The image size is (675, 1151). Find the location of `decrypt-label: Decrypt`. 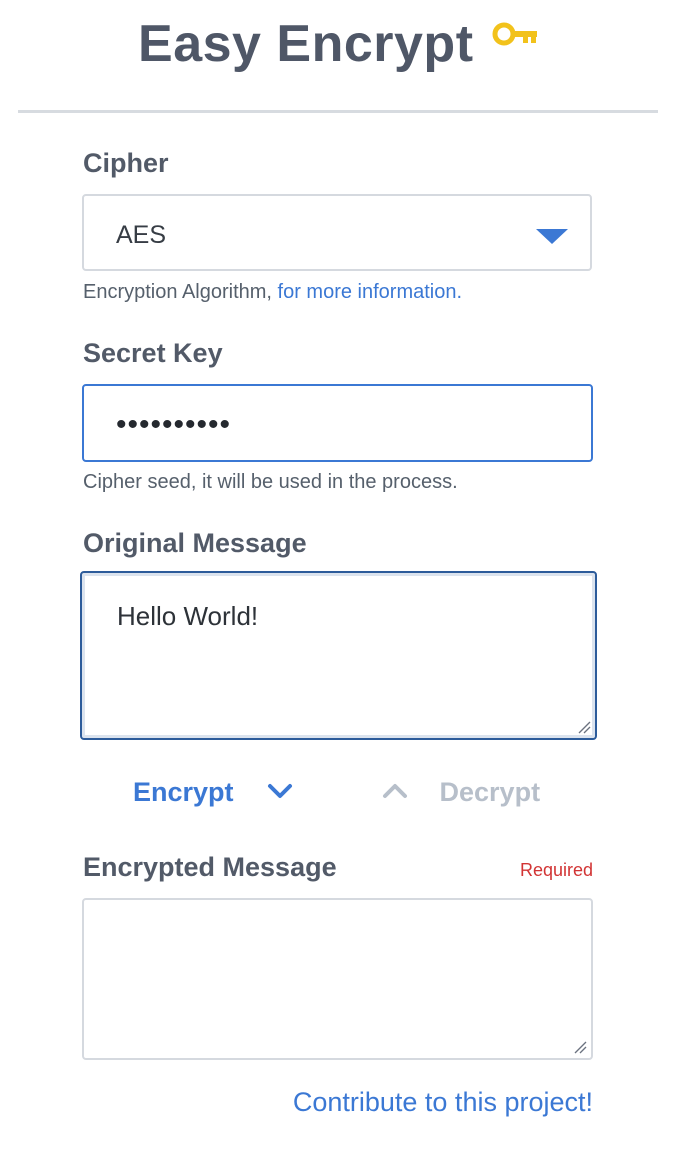

decrypt-label: Decrypt is located at coordinates (490, 792).